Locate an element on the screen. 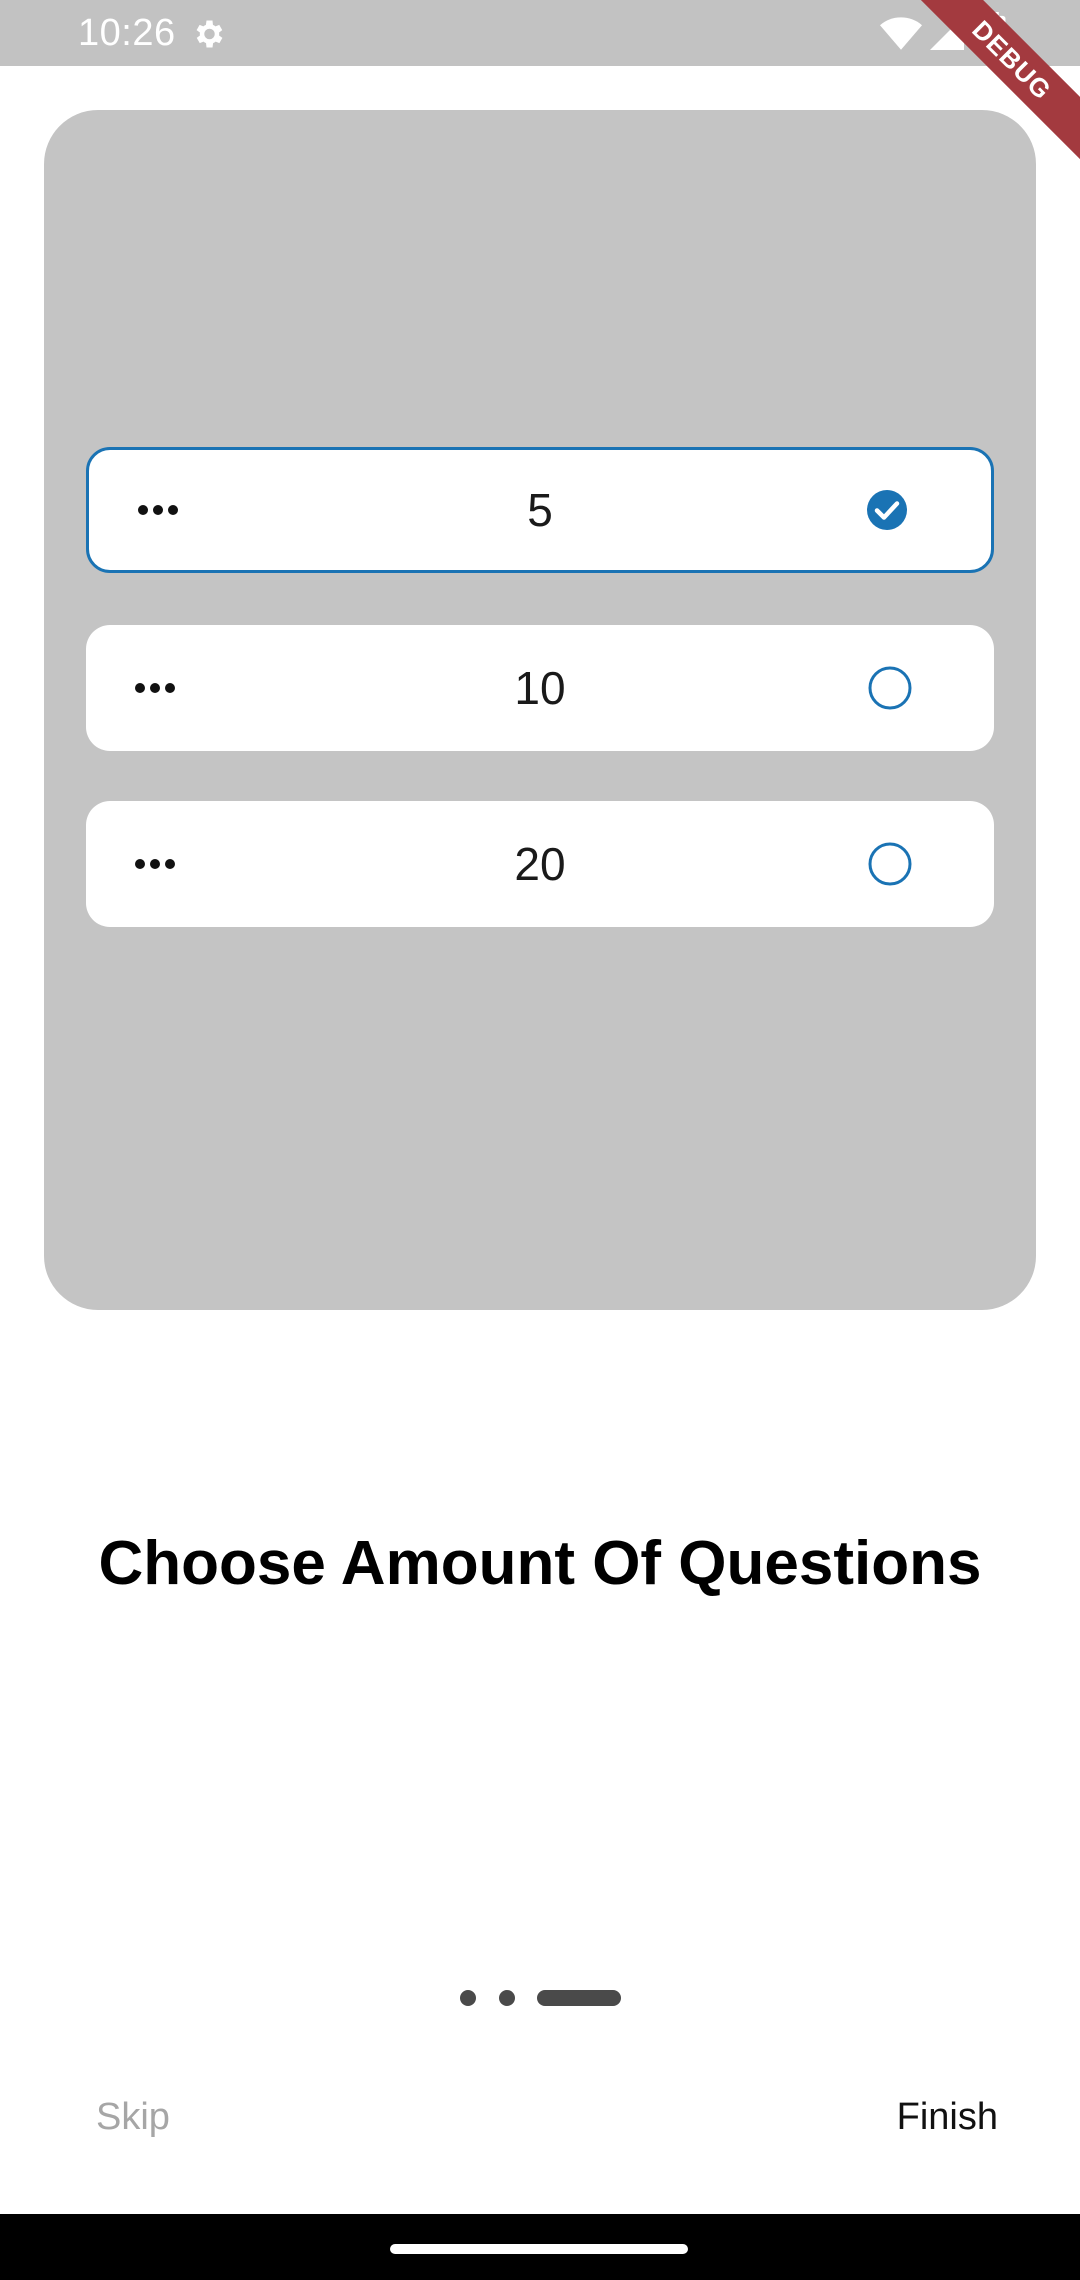 The height and width of the screenshot is (2280, 1080). signal-icon is located at coordinates (947, 33).